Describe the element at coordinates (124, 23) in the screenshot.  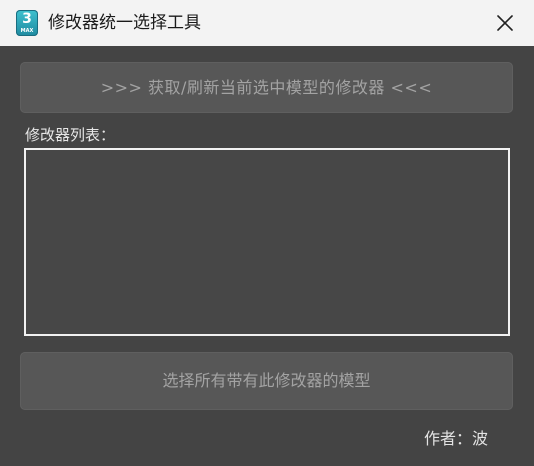
I see `window-title: 修改器统一选择工具` at that location.